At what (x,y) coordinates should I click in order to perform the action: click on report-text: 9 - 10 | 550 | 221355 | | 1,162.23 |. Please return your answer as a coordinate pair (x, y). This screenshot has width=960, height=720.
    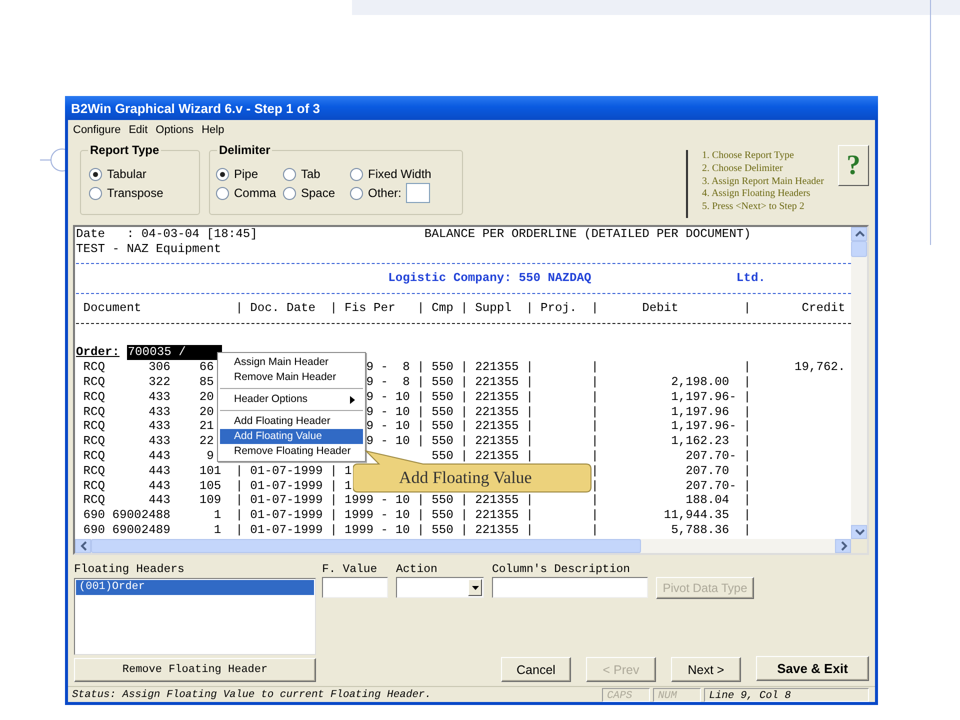
    Looking at the image, I should click on (558, 441).